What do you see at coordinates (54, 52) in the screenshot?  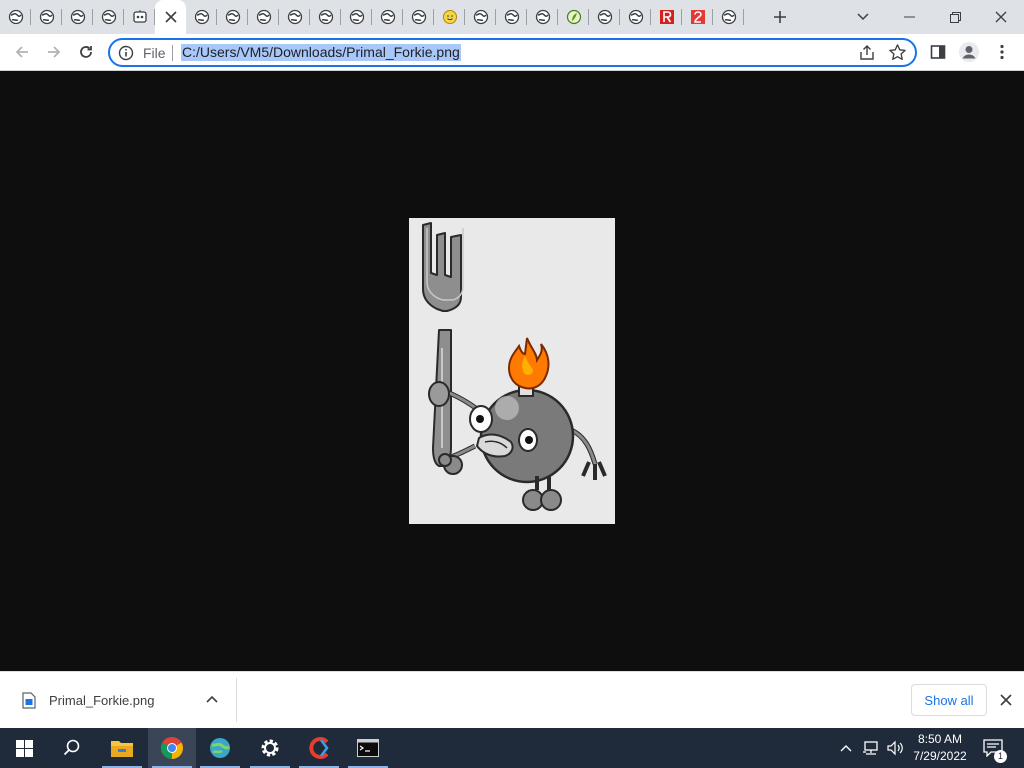 I see `forward-button` at bounding box center [54, 52].